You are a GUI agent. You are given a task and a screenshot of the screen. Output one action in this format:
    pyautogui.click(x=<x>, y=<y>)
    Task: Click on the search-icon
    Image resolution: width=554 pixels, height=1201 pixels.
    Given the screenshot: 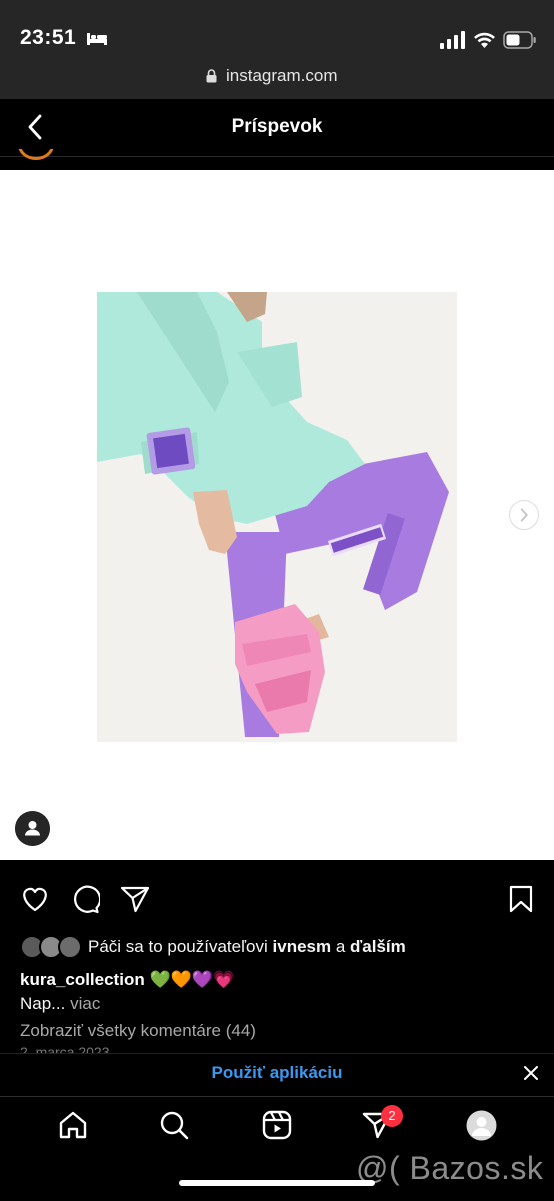 What is the action you would take?
    pyautogui.click(x=174, y=1125)
    